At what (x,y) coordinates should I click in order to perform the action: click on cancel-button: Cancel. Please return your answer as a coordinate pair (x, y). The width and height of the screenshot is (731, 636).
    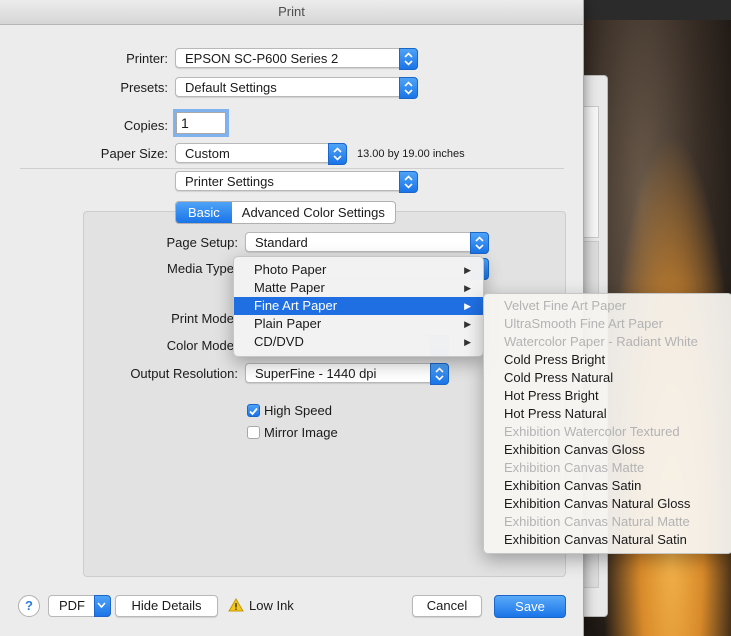
    Looking at the image, I should click on (447, 606).